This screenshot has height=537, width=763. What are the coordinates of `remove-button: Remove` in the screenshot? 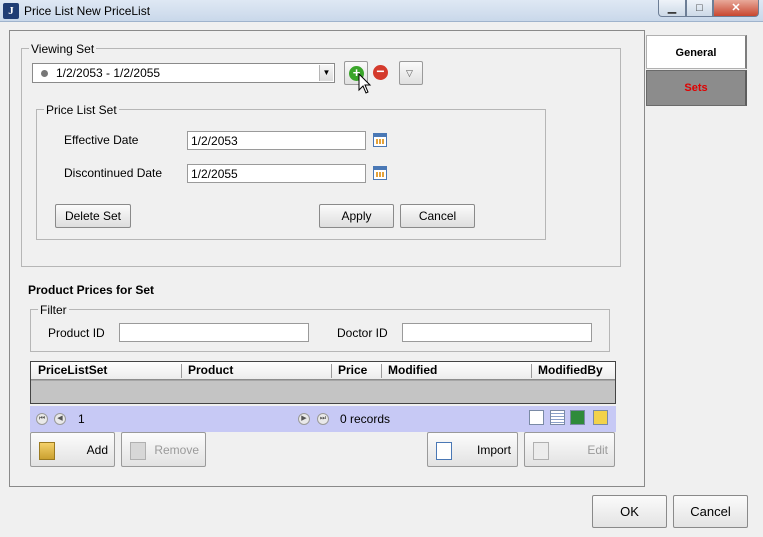 It's located at (163, 449).